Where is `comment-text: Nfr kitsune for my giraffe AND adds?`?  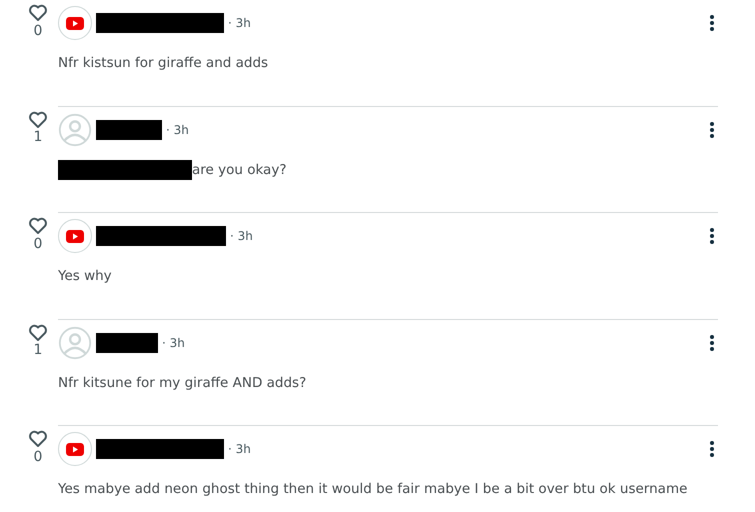
comment-text: Nfr kitsune for my giraffe AND adds? is located at coordinates (182, 383).